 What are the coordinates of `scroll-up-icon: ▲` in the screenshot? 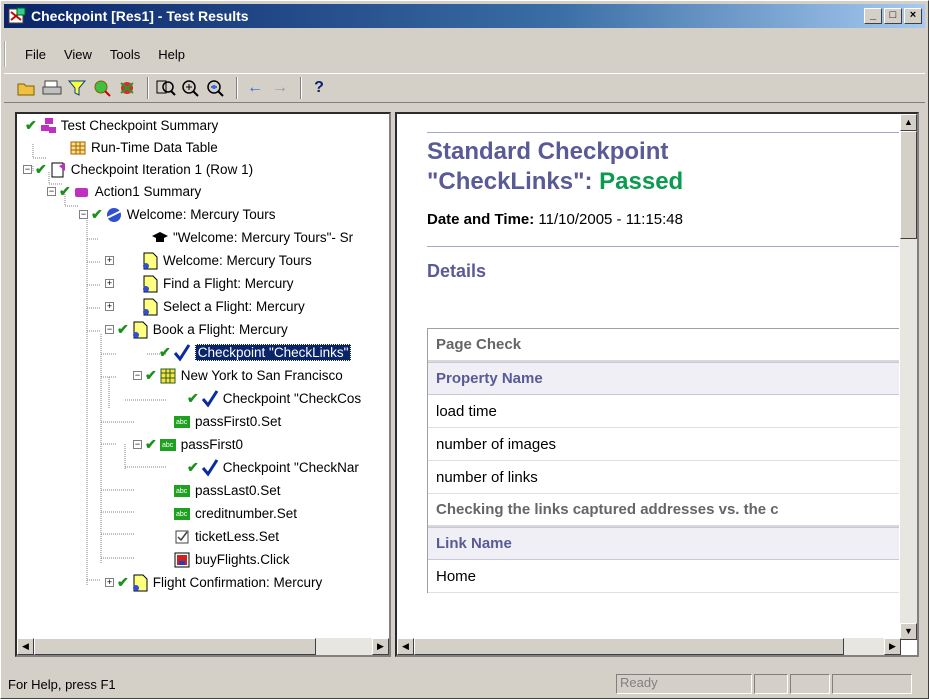 It's located at (908, 122).